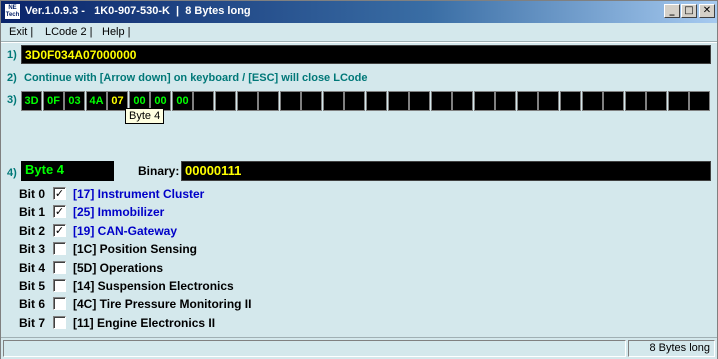 This screenshot has width=718, height=359. I want to click on maximize-button: □, so click(689, 11).